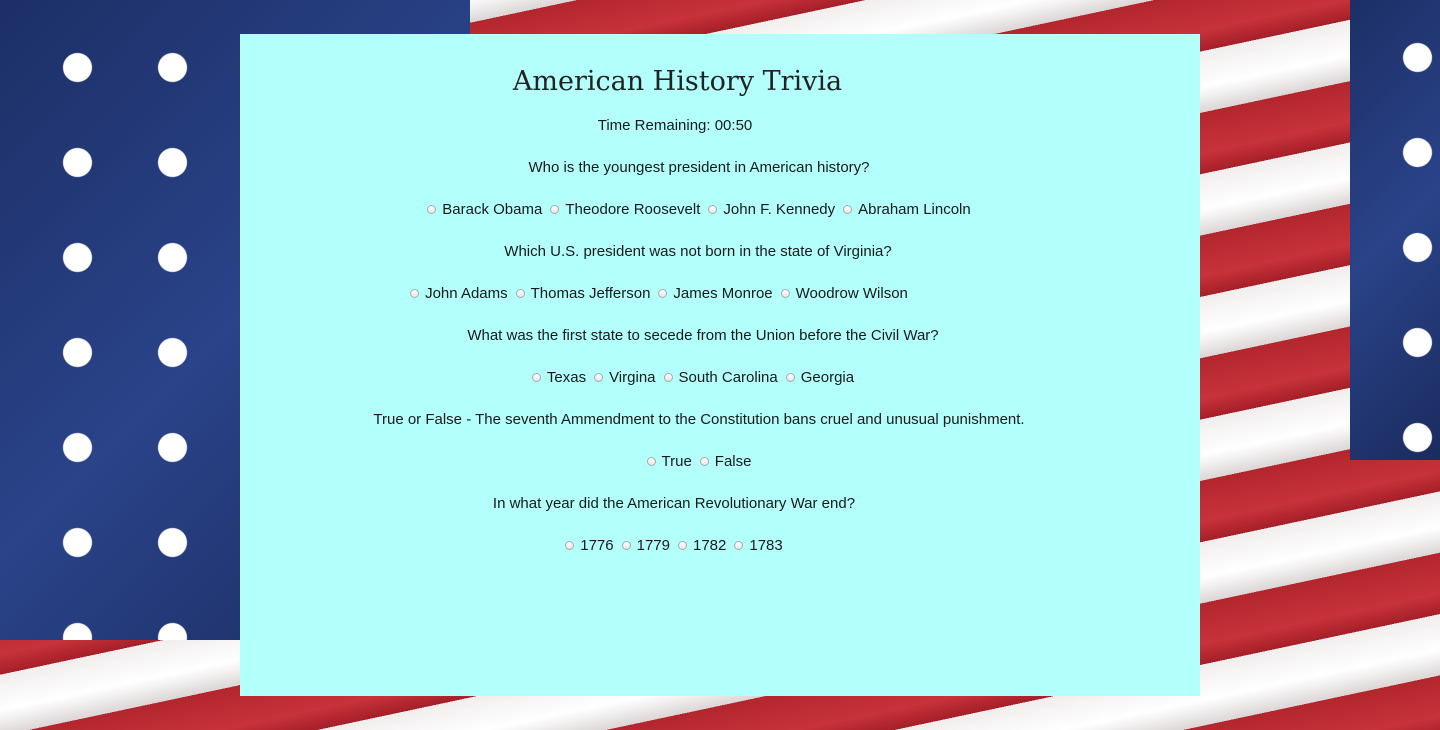  What do you see at coordinates (558, 377) in the screenshot?
I see `q3-option-1: Texas` at bounding box center [558, 377].